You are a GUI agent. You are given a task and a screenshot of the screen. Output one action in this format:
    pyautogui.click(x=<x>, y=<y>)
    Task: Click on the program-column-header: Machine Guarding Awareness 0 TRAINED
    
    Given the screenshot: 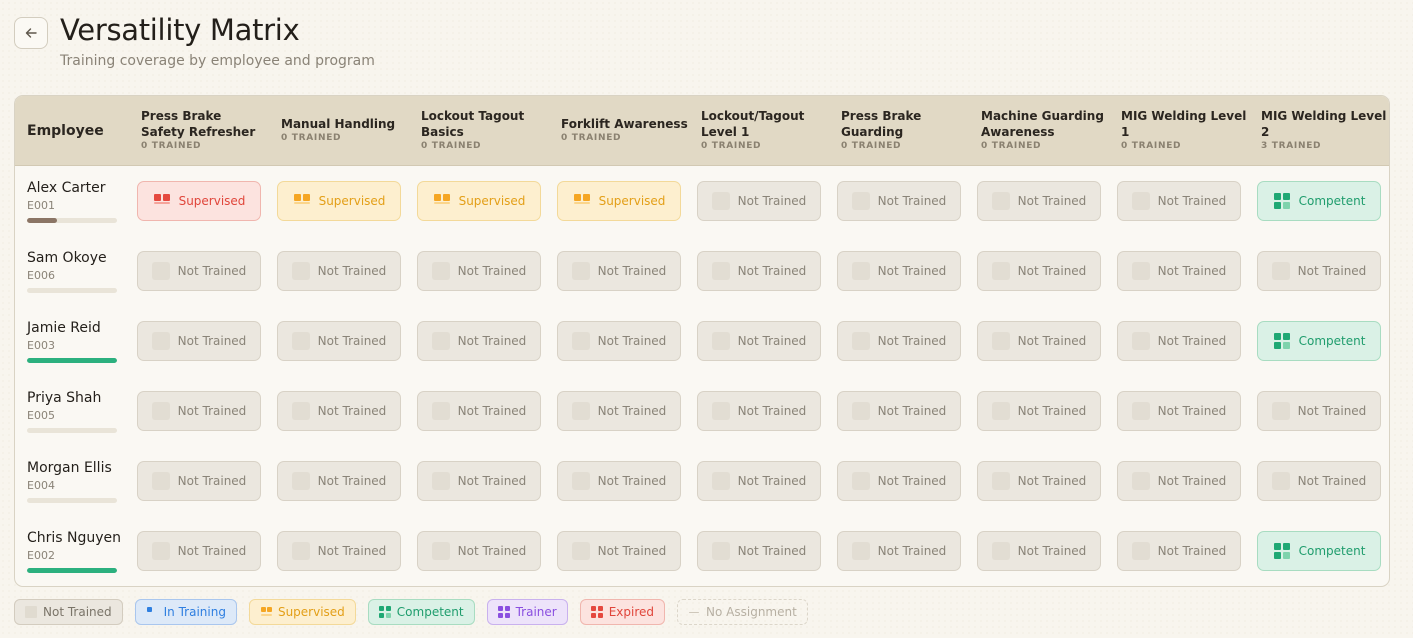 What is the action you would take?
    pyautogui.click(x=1046, y=131)
    